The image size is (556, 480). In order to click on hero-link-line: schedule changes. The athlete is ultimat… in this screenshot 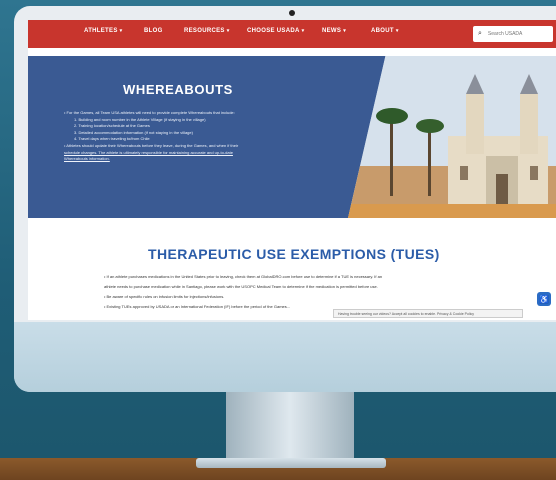, I will do `click(209, 153)`.